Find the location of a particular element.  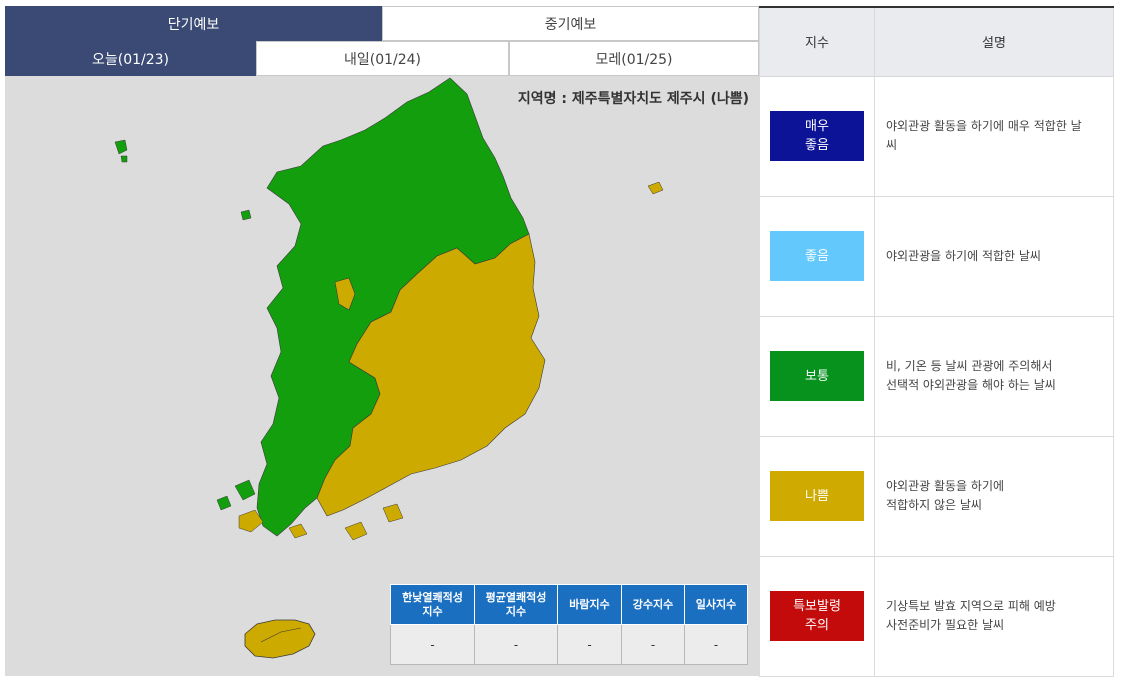

region-name-label: 지역명 : 제주특별자치도 제주시 (나쁨) is located at coordinates (633, 99).